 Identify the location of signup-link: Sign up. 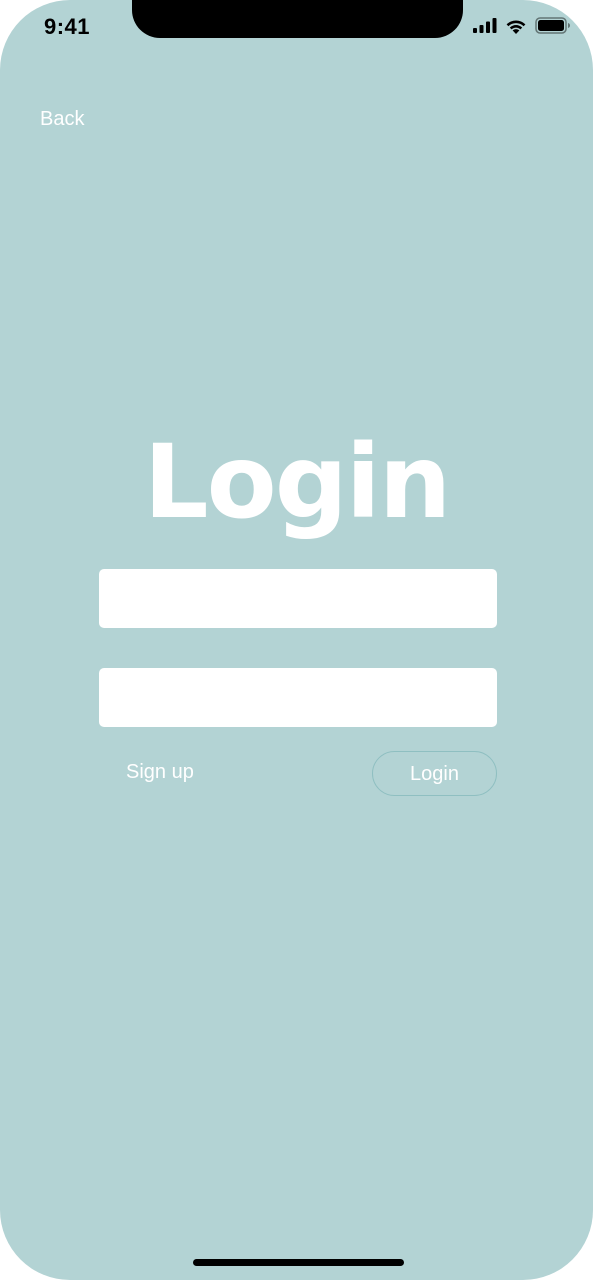
(160, 772).